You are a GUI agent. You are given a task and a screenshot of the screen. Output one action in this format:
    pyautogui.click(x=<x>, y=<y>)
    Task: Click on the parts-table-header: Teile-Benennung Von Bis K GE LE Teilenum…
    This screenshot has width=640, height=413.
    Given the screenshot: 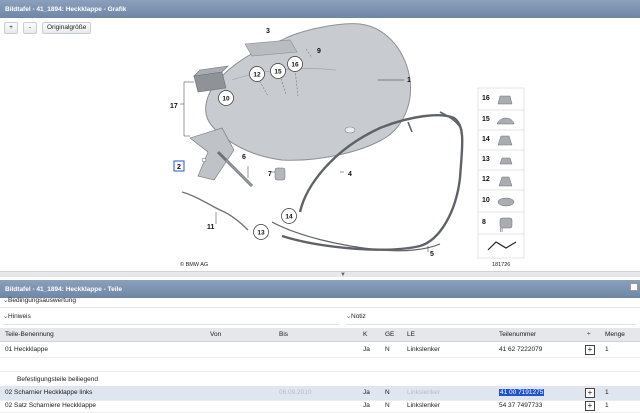 What is the action you would take?
    pyautogui.click(x=320, y=335)
    